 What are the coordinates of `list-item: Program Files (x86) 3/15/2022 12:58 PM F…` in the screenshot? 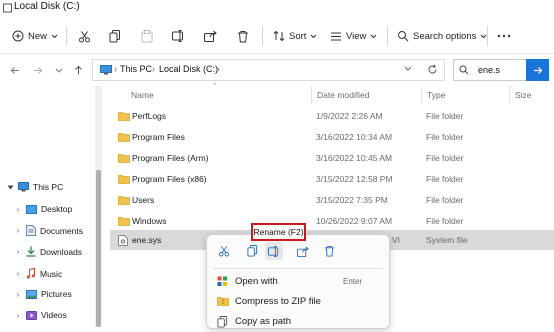 It's located at (332, 179).